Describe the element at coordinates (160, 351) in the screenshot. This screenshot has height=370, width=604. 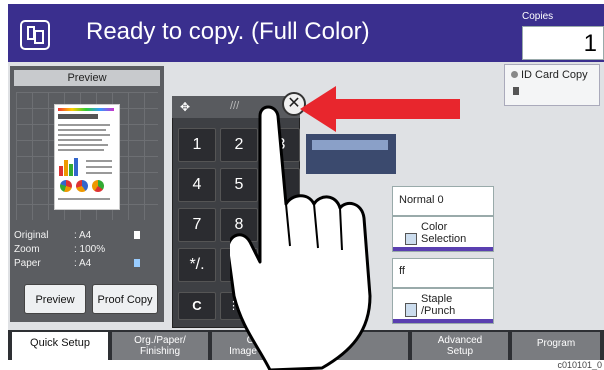
I see `tab-label-line2: Finishing` at that location.